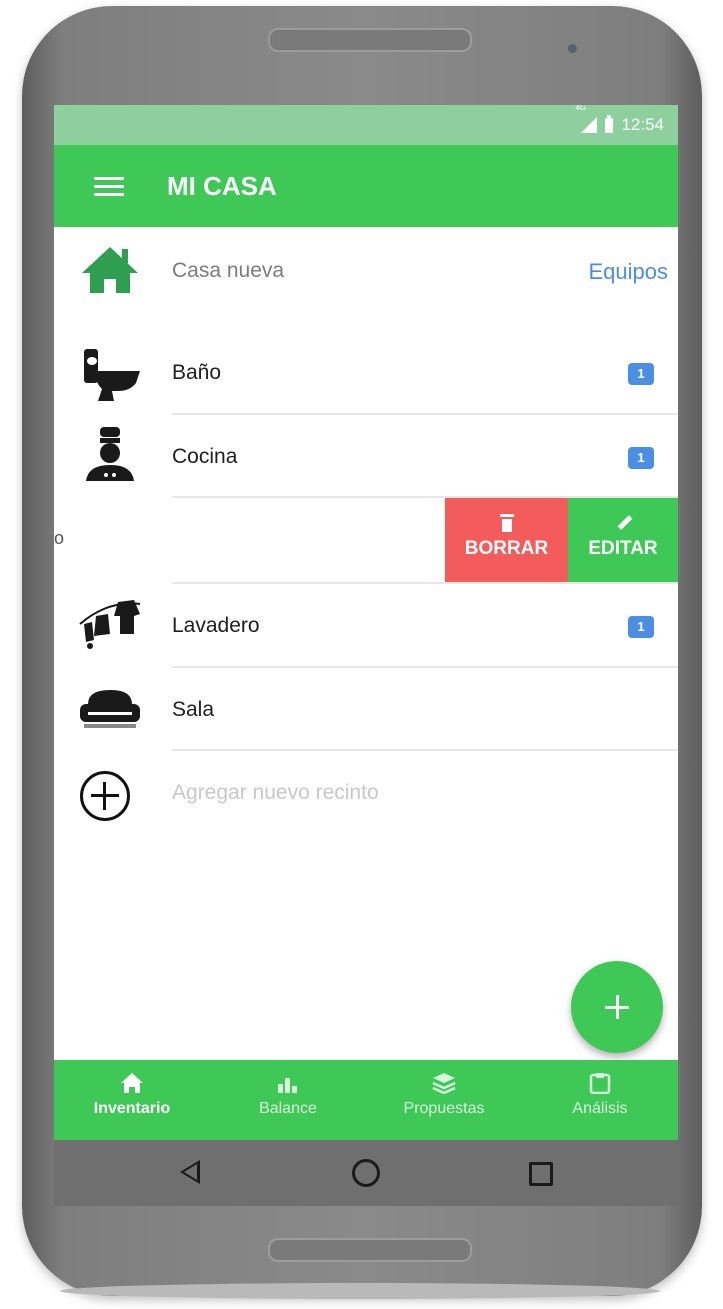 This screenshot has width=723, height=1309. I want to click on house-icon, so click(110, 270).